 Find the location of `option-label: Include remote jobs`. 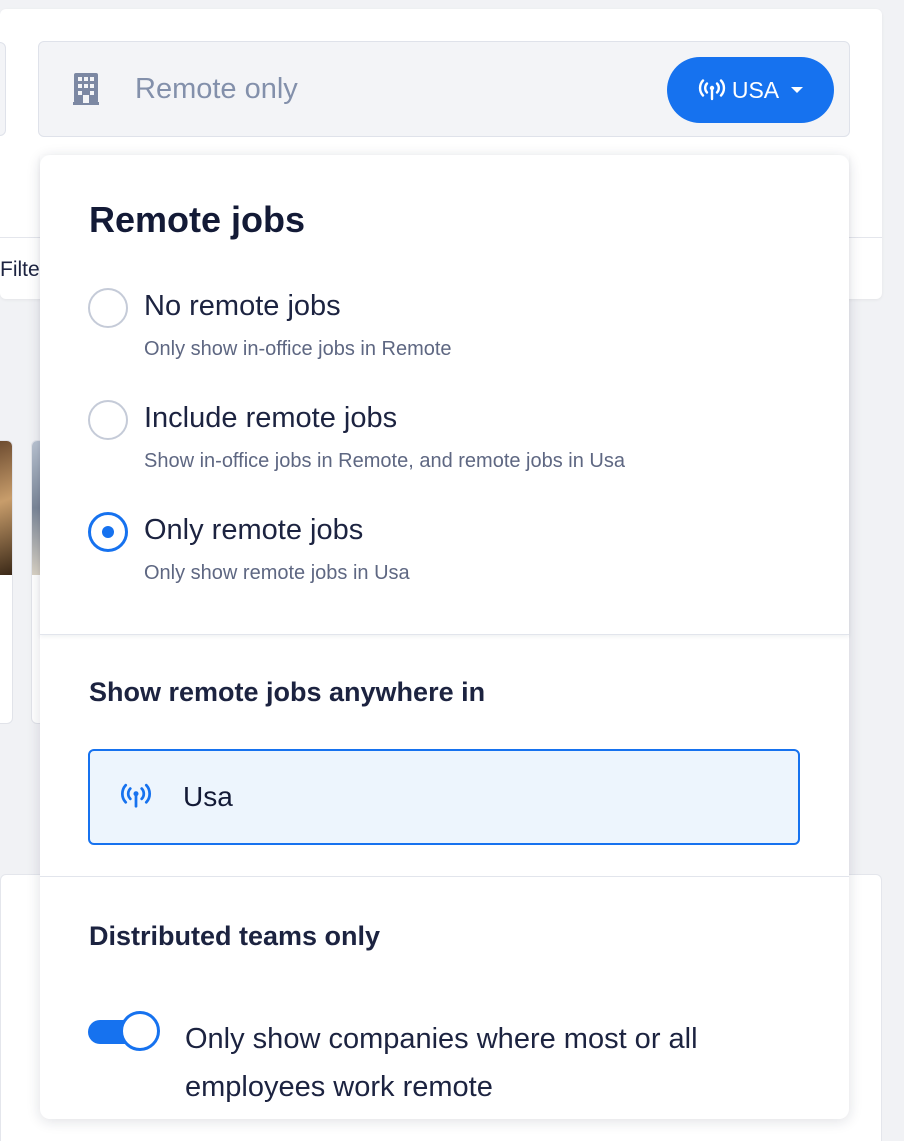

option-label: Include remote jobs is located at coordinates (271, 418).